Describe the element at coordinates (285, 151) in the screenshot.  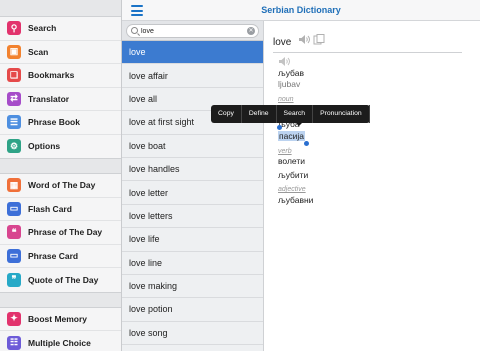
I see `part-of-speech-label: verb` at that location.